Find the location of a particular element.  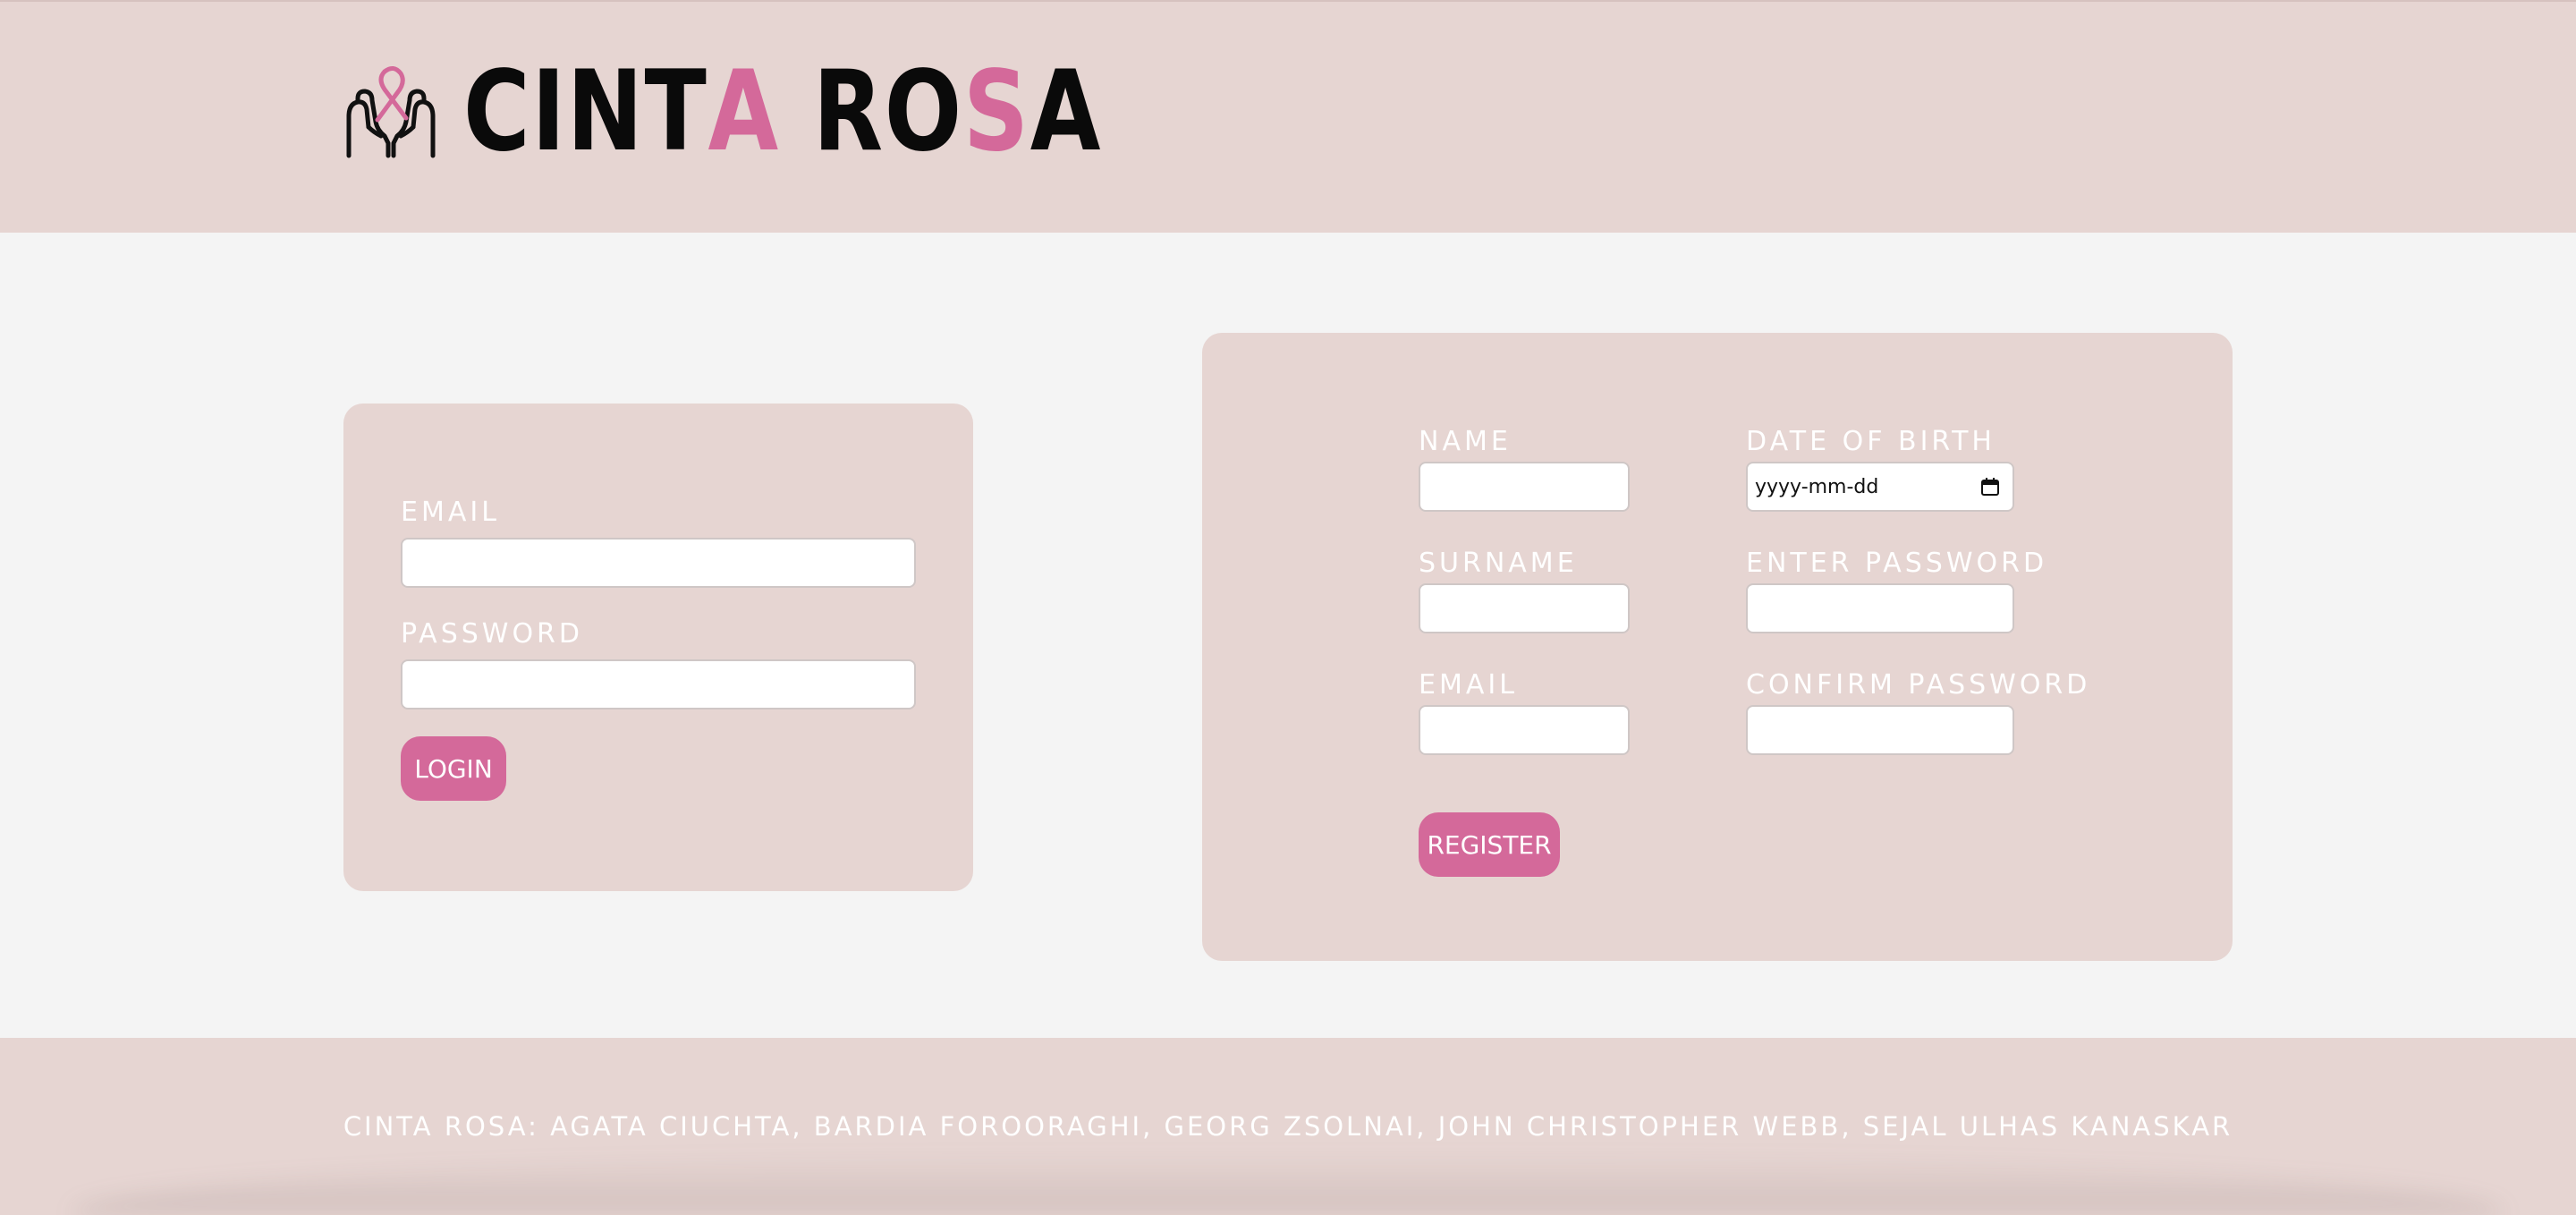

dob-placeholder: yyyy-mm-dd is located at coordinates (1817, 486).